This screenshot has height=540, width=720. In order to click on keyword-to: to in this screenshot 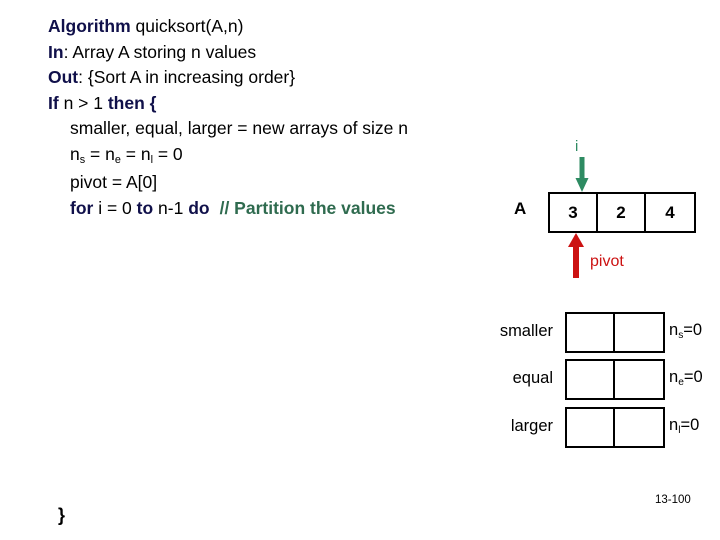, I will do `click(145, 207)`.